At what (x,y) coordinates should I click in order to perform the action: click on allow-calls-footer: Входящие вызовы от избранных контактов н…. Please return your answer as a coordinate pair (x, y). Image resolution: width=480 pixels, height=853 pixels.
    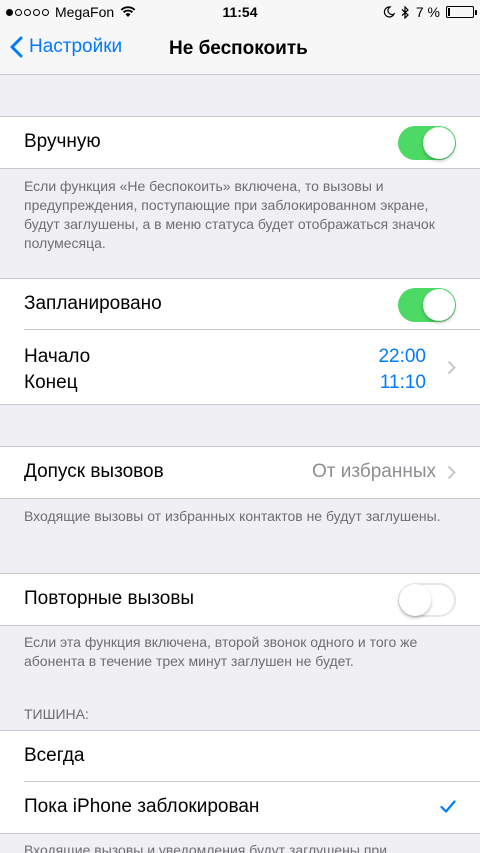
    Looking at the image, I should click on (232, 516).